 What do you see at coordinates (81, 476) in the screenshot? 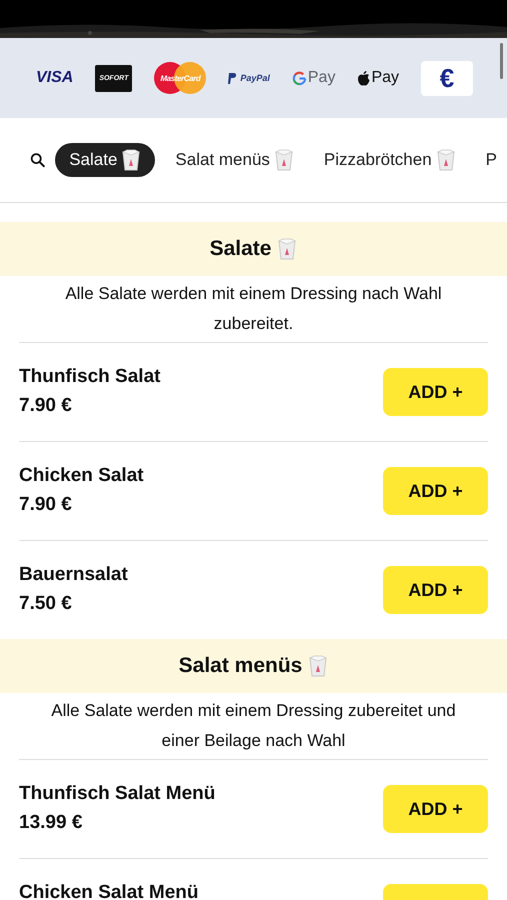
I see `item-name: Chicken Salat` at bounding box center [81, 476].